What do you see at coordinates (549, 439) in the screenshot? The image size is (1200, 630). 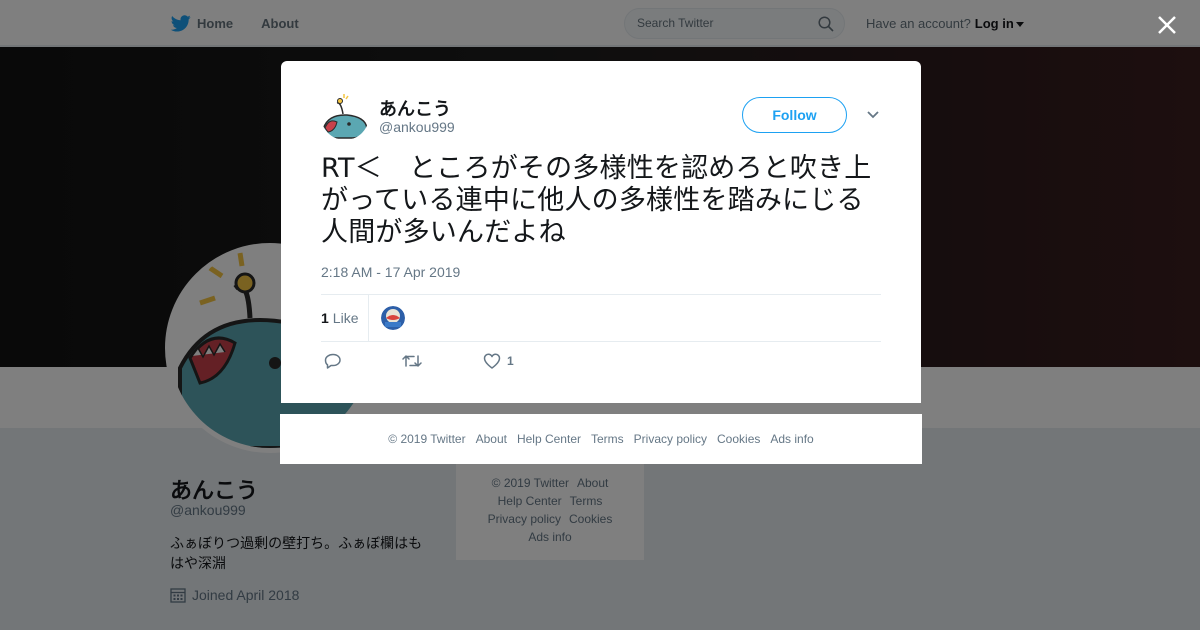 I see `footer-help: Help Center` at bounding box center [549, 439].